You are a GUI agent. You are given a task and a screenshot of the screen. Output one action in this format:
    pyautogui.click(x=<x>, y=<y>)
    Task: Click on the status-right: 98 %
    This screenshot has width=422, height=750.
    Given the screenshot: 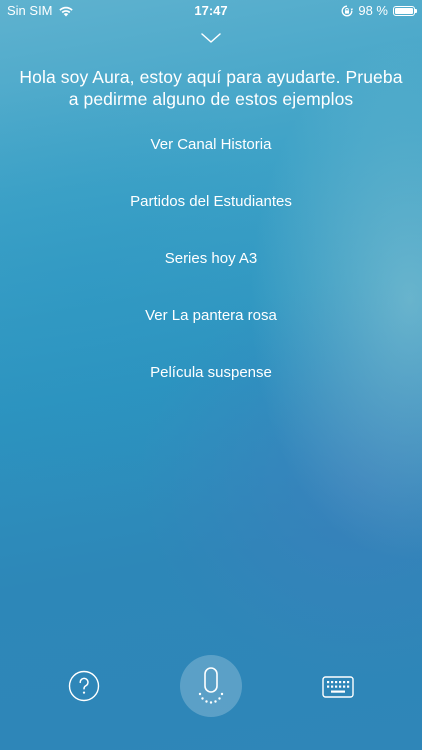 What is the action you would take?
    pyautogui.click(x=379, y=10)
    